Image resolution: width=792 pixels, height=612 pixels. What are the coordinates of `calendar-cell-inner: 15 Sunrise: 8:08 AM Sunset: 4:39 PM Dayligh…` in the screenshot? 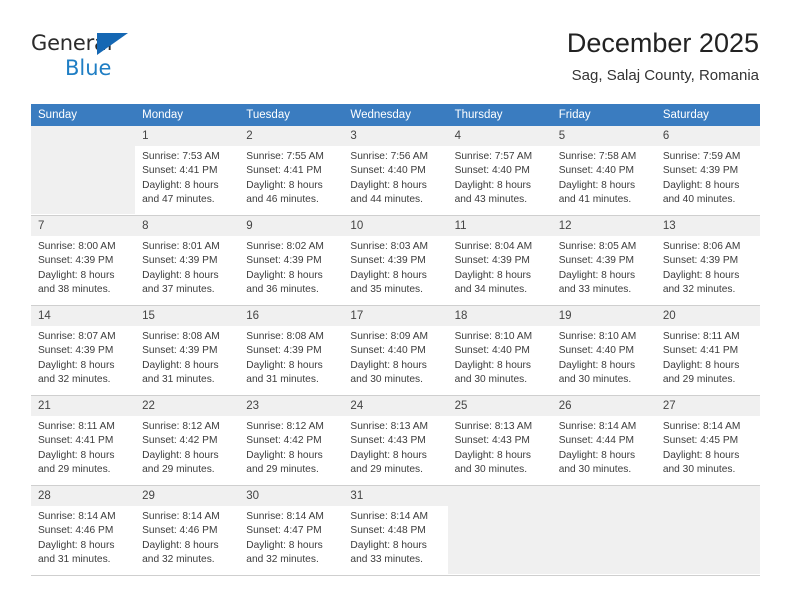 It's located at (187, 350).